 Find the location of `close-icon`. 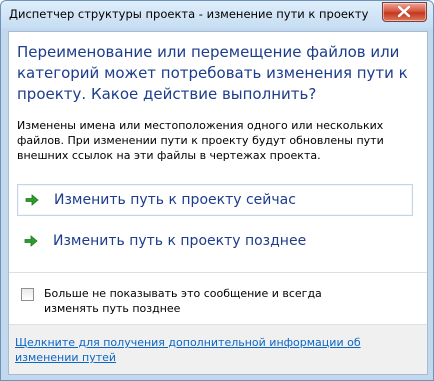

close-icon is located at coordinates (404, 11).